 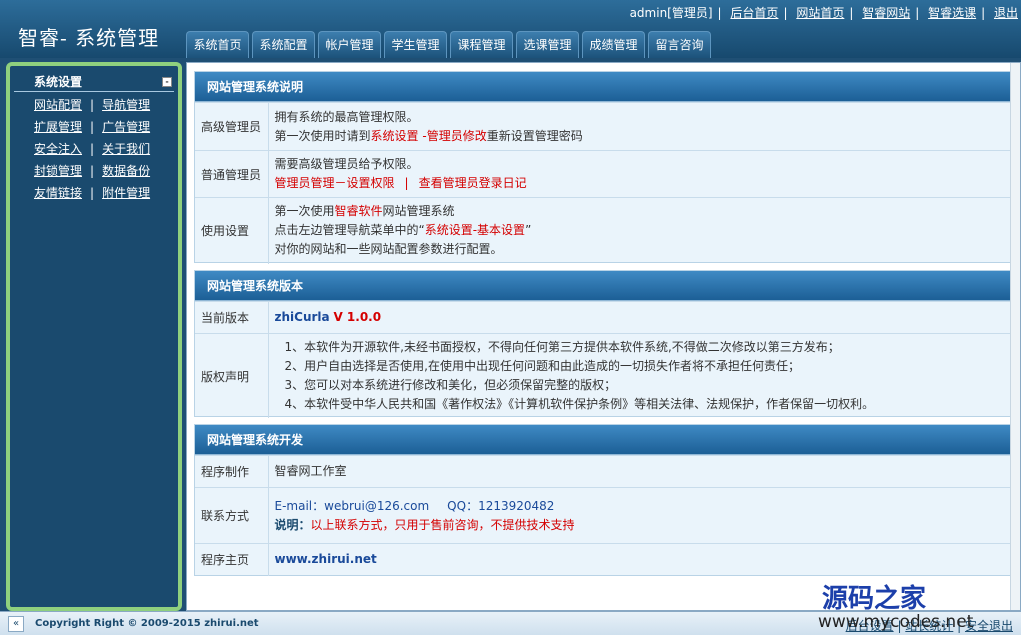 I want to click on tab-system-home: 系统首页, so click(x=217, y=44).